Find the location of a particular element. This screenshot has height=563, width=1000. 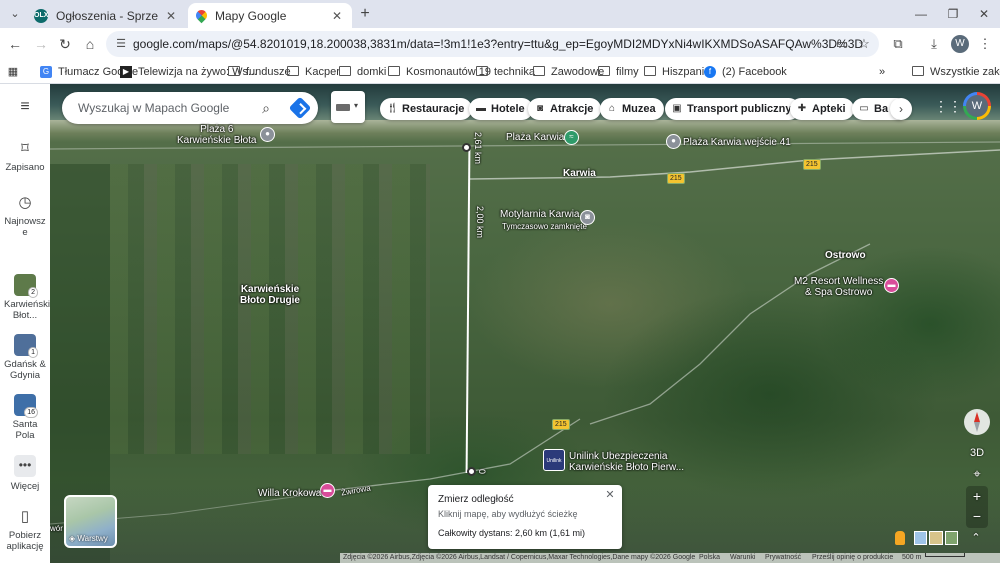

download-icon: ⤓ is located at coordinates (934, 44).